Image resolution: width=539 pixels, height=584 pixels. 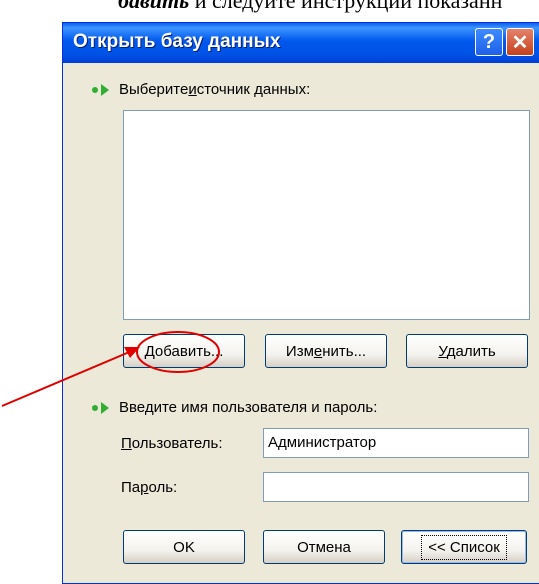 I want to click on password-label: Пароль:, so click(x=149, y=487).